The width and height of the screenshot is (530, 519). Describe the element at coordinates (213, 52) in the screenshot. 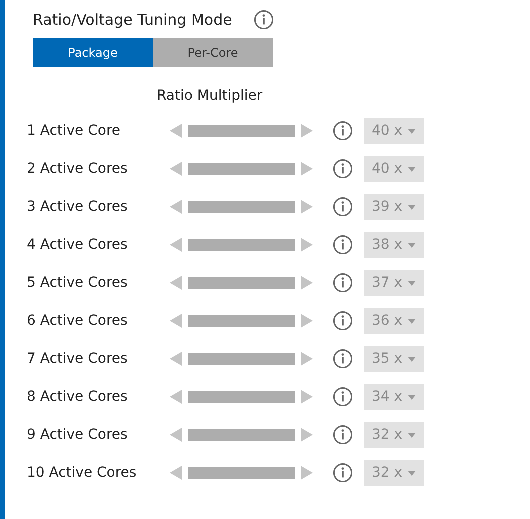

I see `mode-tab: Per-Core` at that location.